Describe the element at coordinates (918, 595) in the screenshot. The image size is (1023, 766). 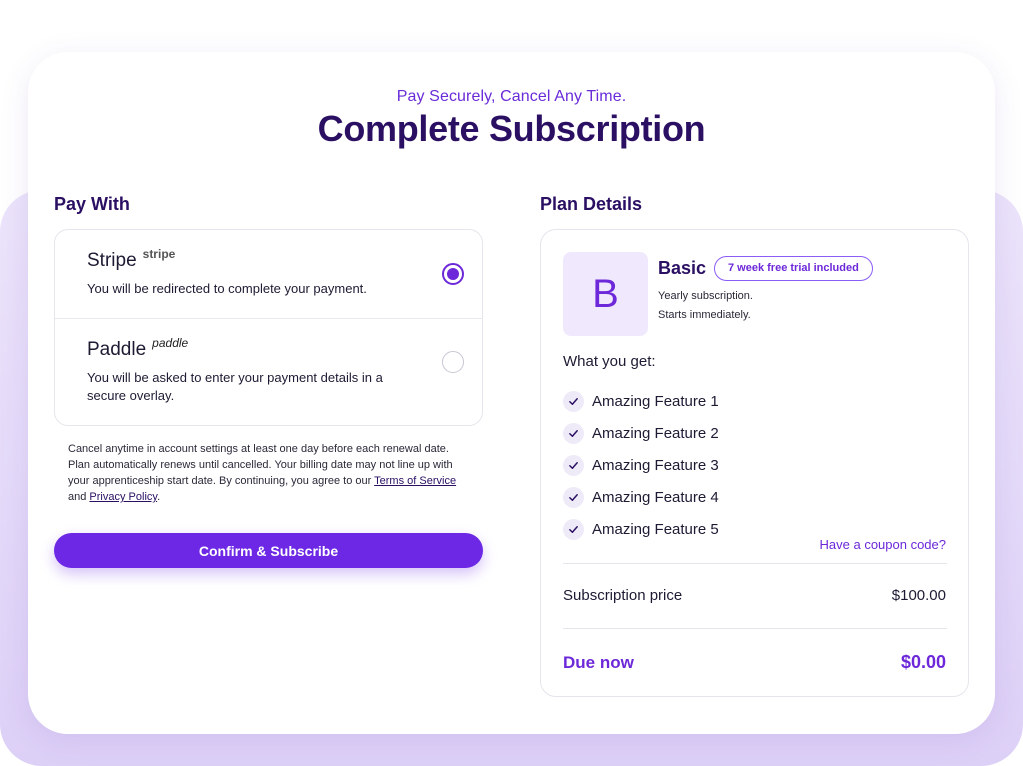
I see `subscription-price-value: $100.00` at that location.